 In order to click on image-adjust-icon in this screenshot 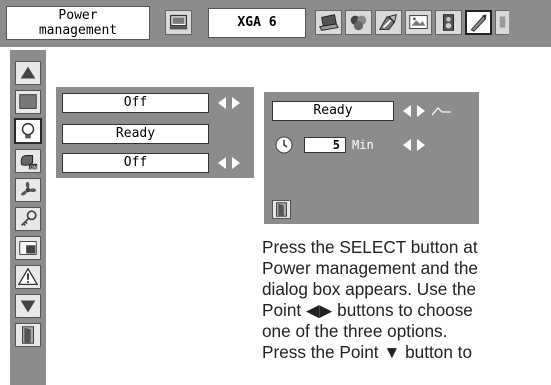, I will do `click(358, 22)`.